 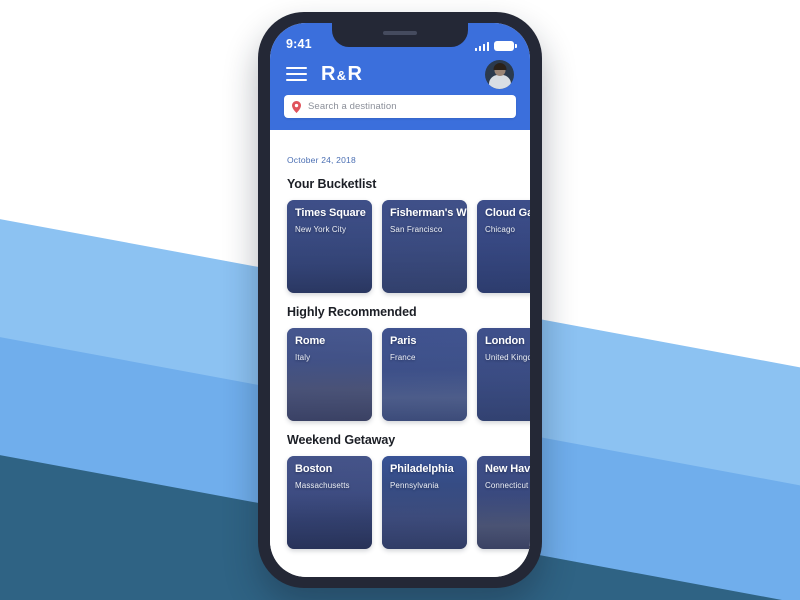 I want to click on section-title: Highly Recommended, so click(x=352, y=312).